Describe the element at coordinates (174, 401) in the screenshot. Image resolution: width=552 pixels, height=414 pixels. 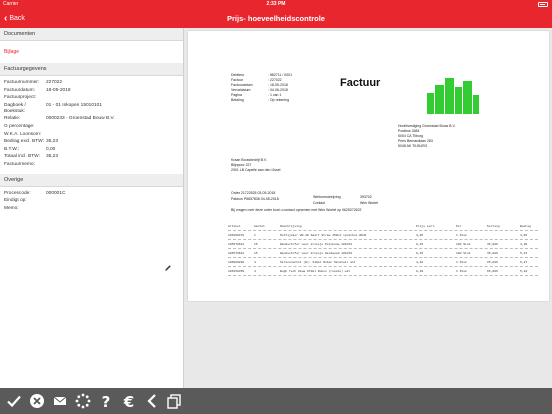
I see `copy-icon` at that location.